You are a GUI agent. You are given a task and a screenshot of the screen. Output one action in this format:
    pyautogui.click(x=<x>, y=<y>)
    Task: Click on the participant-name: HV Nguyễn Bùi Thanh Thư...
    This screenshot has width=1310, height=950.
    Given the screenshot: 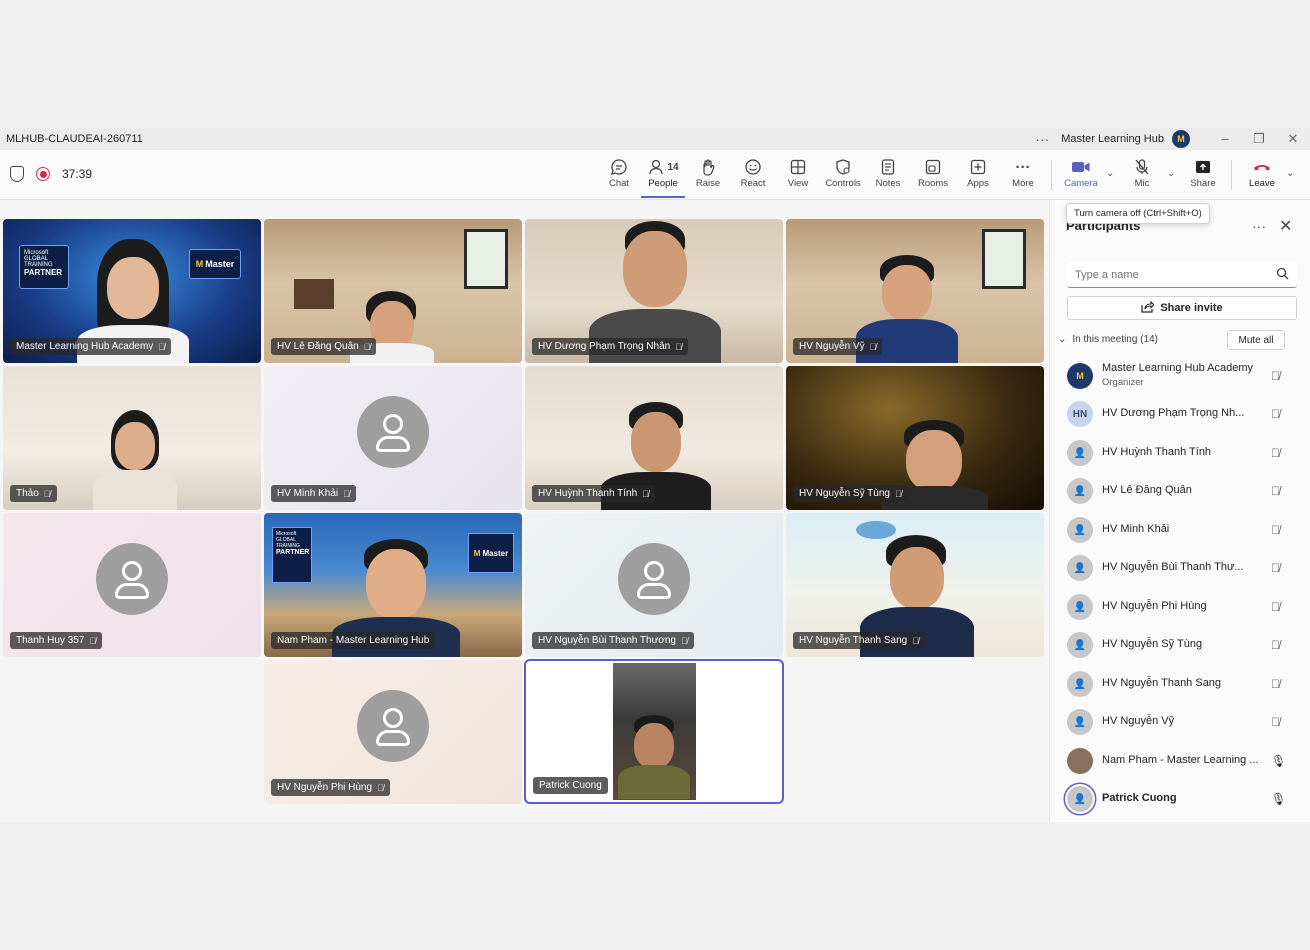 What is the action you would take?
    pyautogui.click(x=1173, y=567)
    